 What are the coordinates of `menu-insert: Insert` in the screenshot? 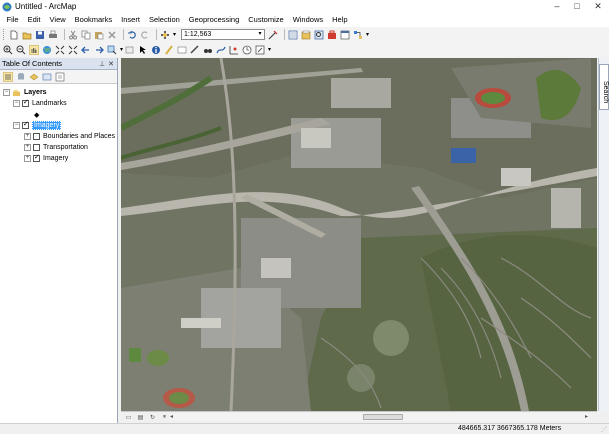 It's located at (131, 20).